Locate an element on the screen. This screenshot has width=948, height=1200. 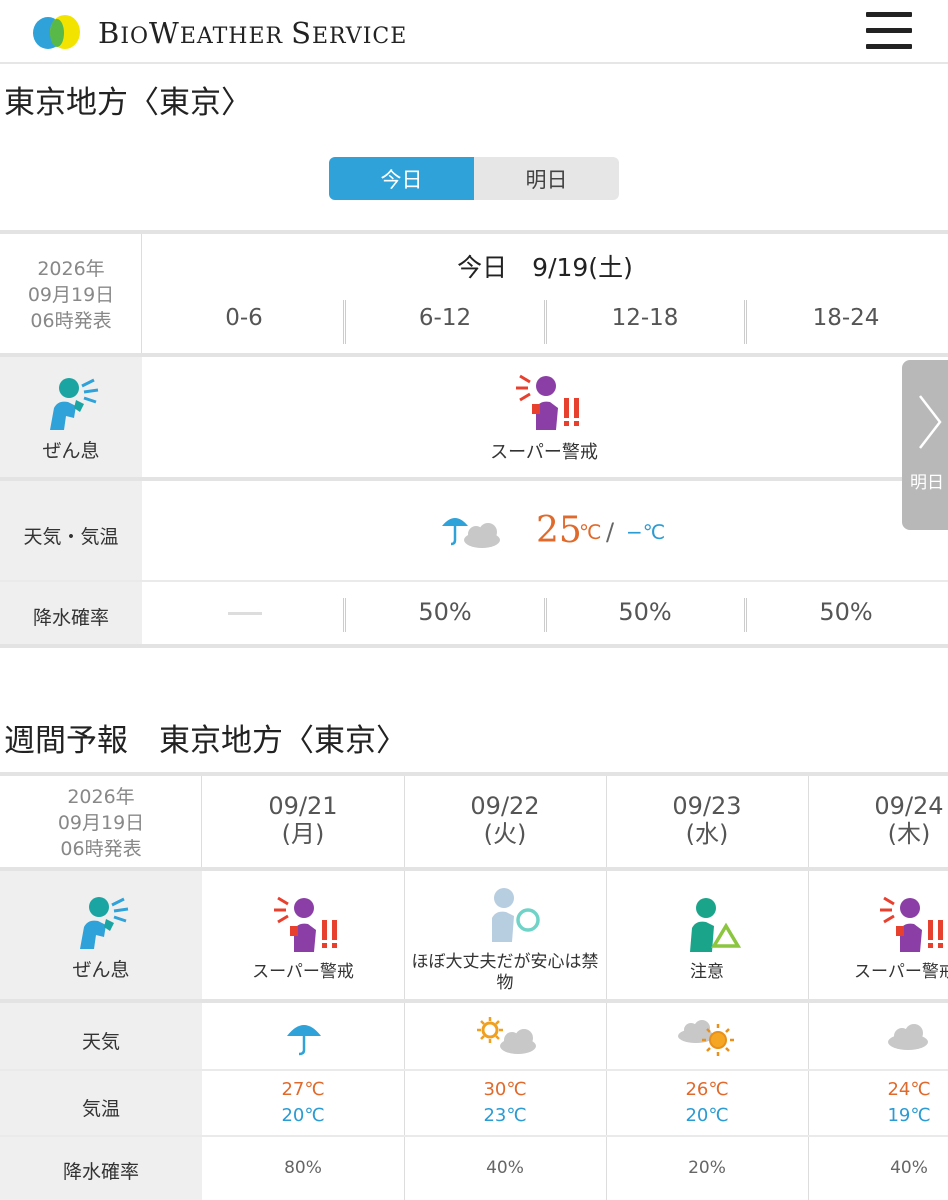
today-risk-label: スーパー警戒 is located at coordinates (544, 452).